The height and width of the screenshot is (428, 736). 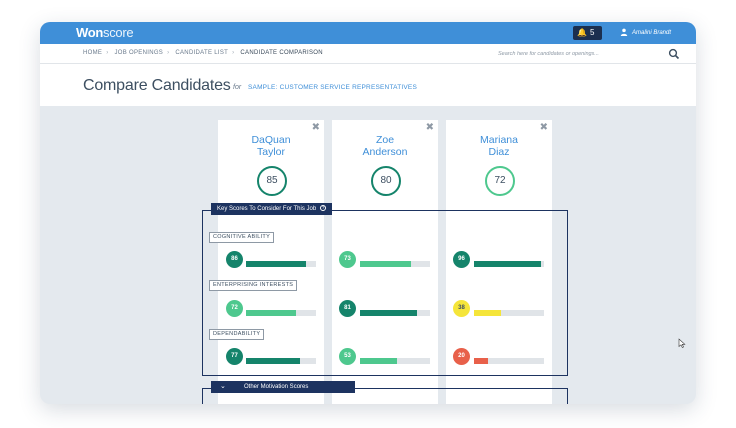 I want to click on notifications-count: 5, so click(x=592, y=32).